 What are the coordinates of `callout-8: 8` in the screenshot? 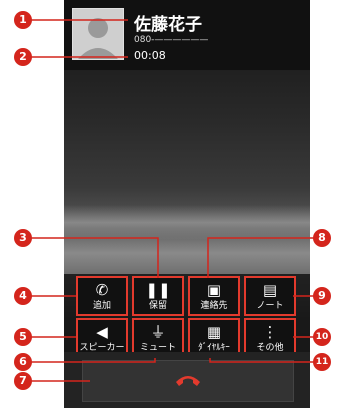 It's located at (322, 238).